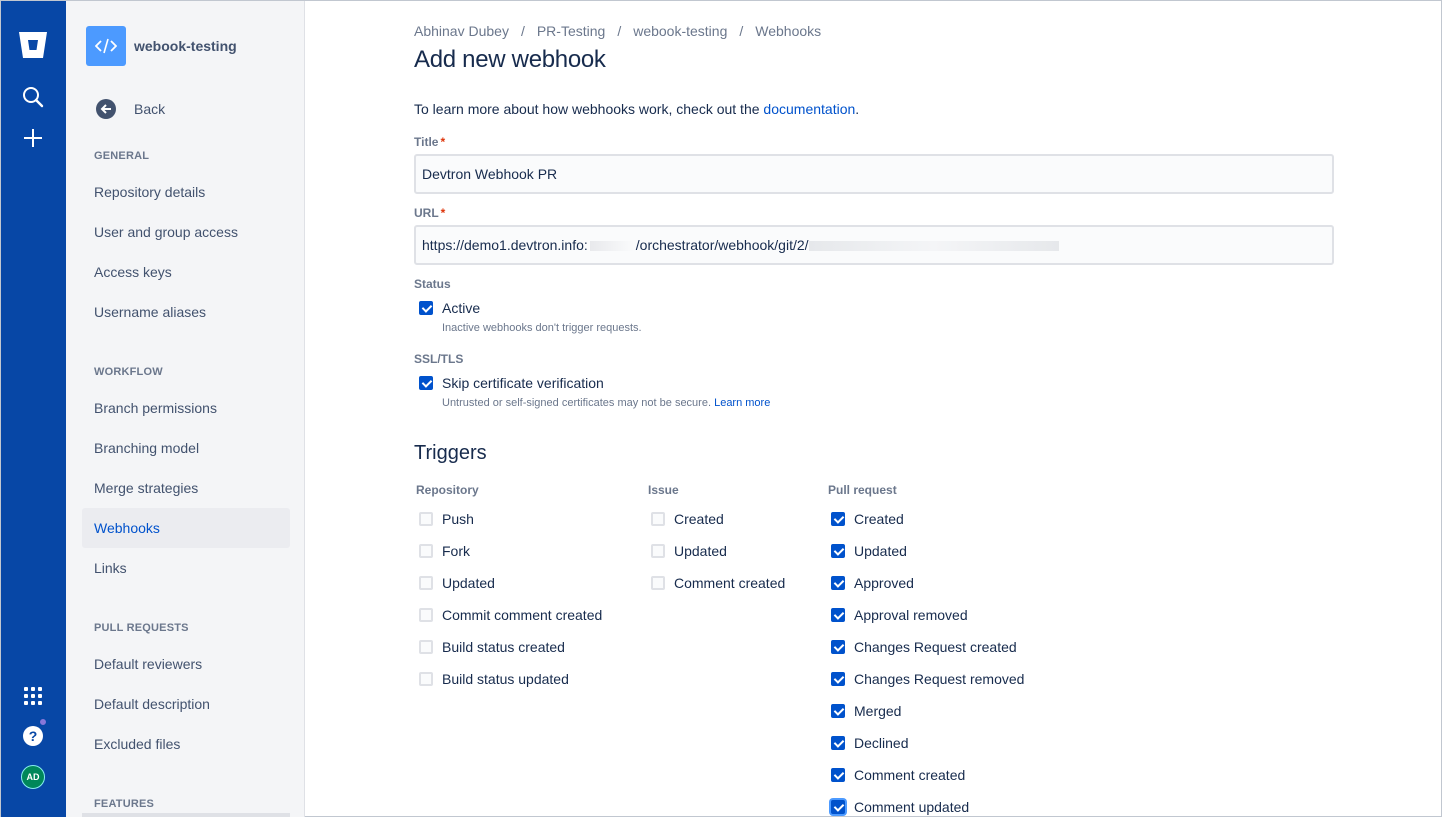 This screenshot has width=1442, height=817. I want to click on code-icon, so click(106, 46).